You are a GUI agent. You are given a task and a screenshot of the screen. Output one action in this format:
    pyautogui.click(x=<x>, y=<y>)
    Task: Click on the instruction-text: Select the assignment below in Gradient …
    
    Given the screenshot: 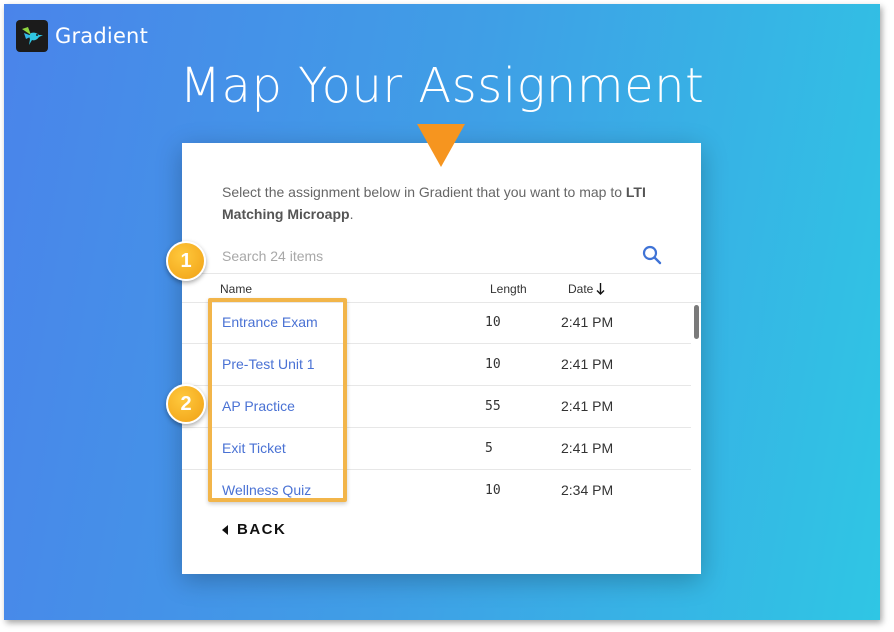 What is the action you would take?
    pyautogui.click(x=447, y=203)
    